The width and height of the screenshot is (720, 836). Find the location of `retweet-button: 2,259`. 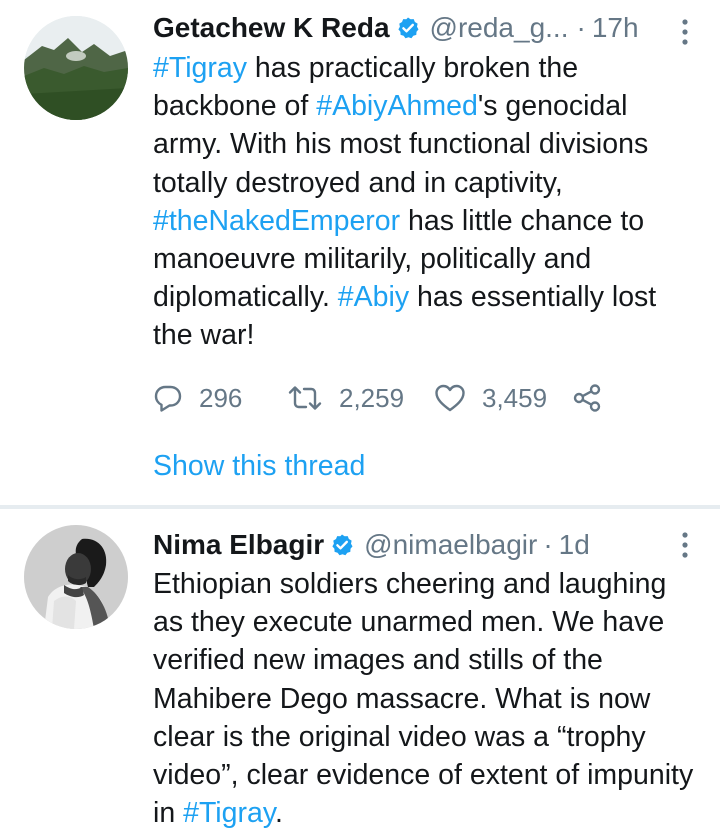

retweet-button: 2,259 is located at coordinates (360, 398).